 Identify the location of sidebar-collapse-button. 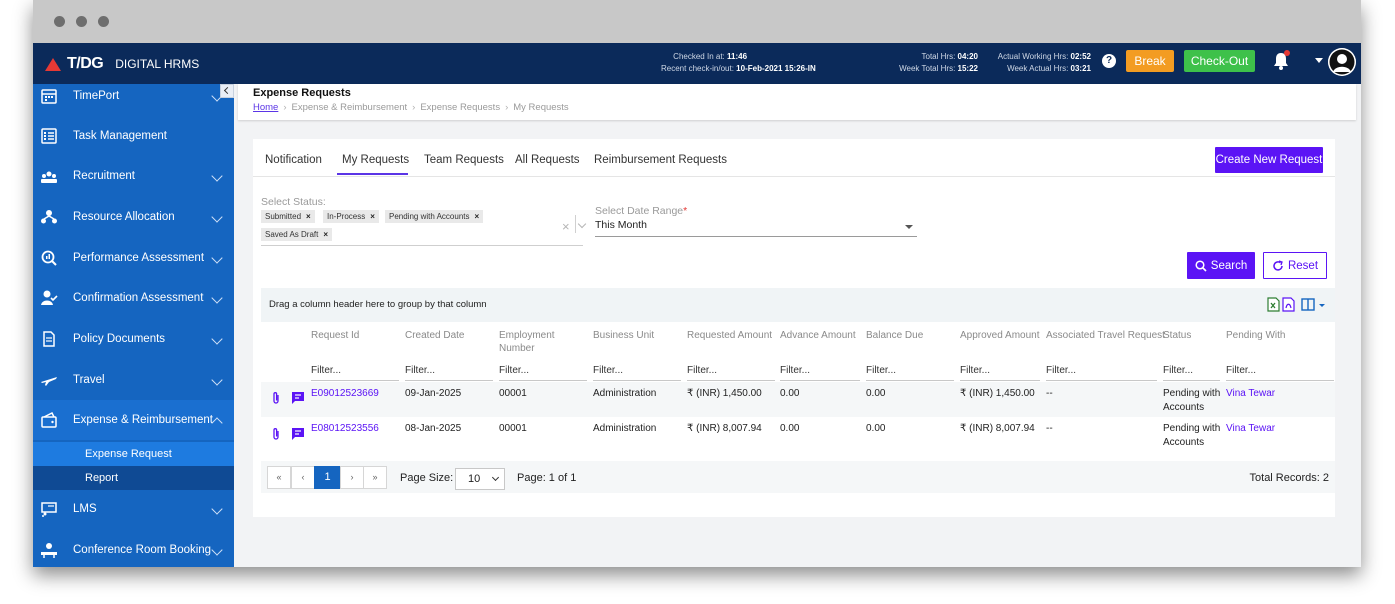
(227, 91).